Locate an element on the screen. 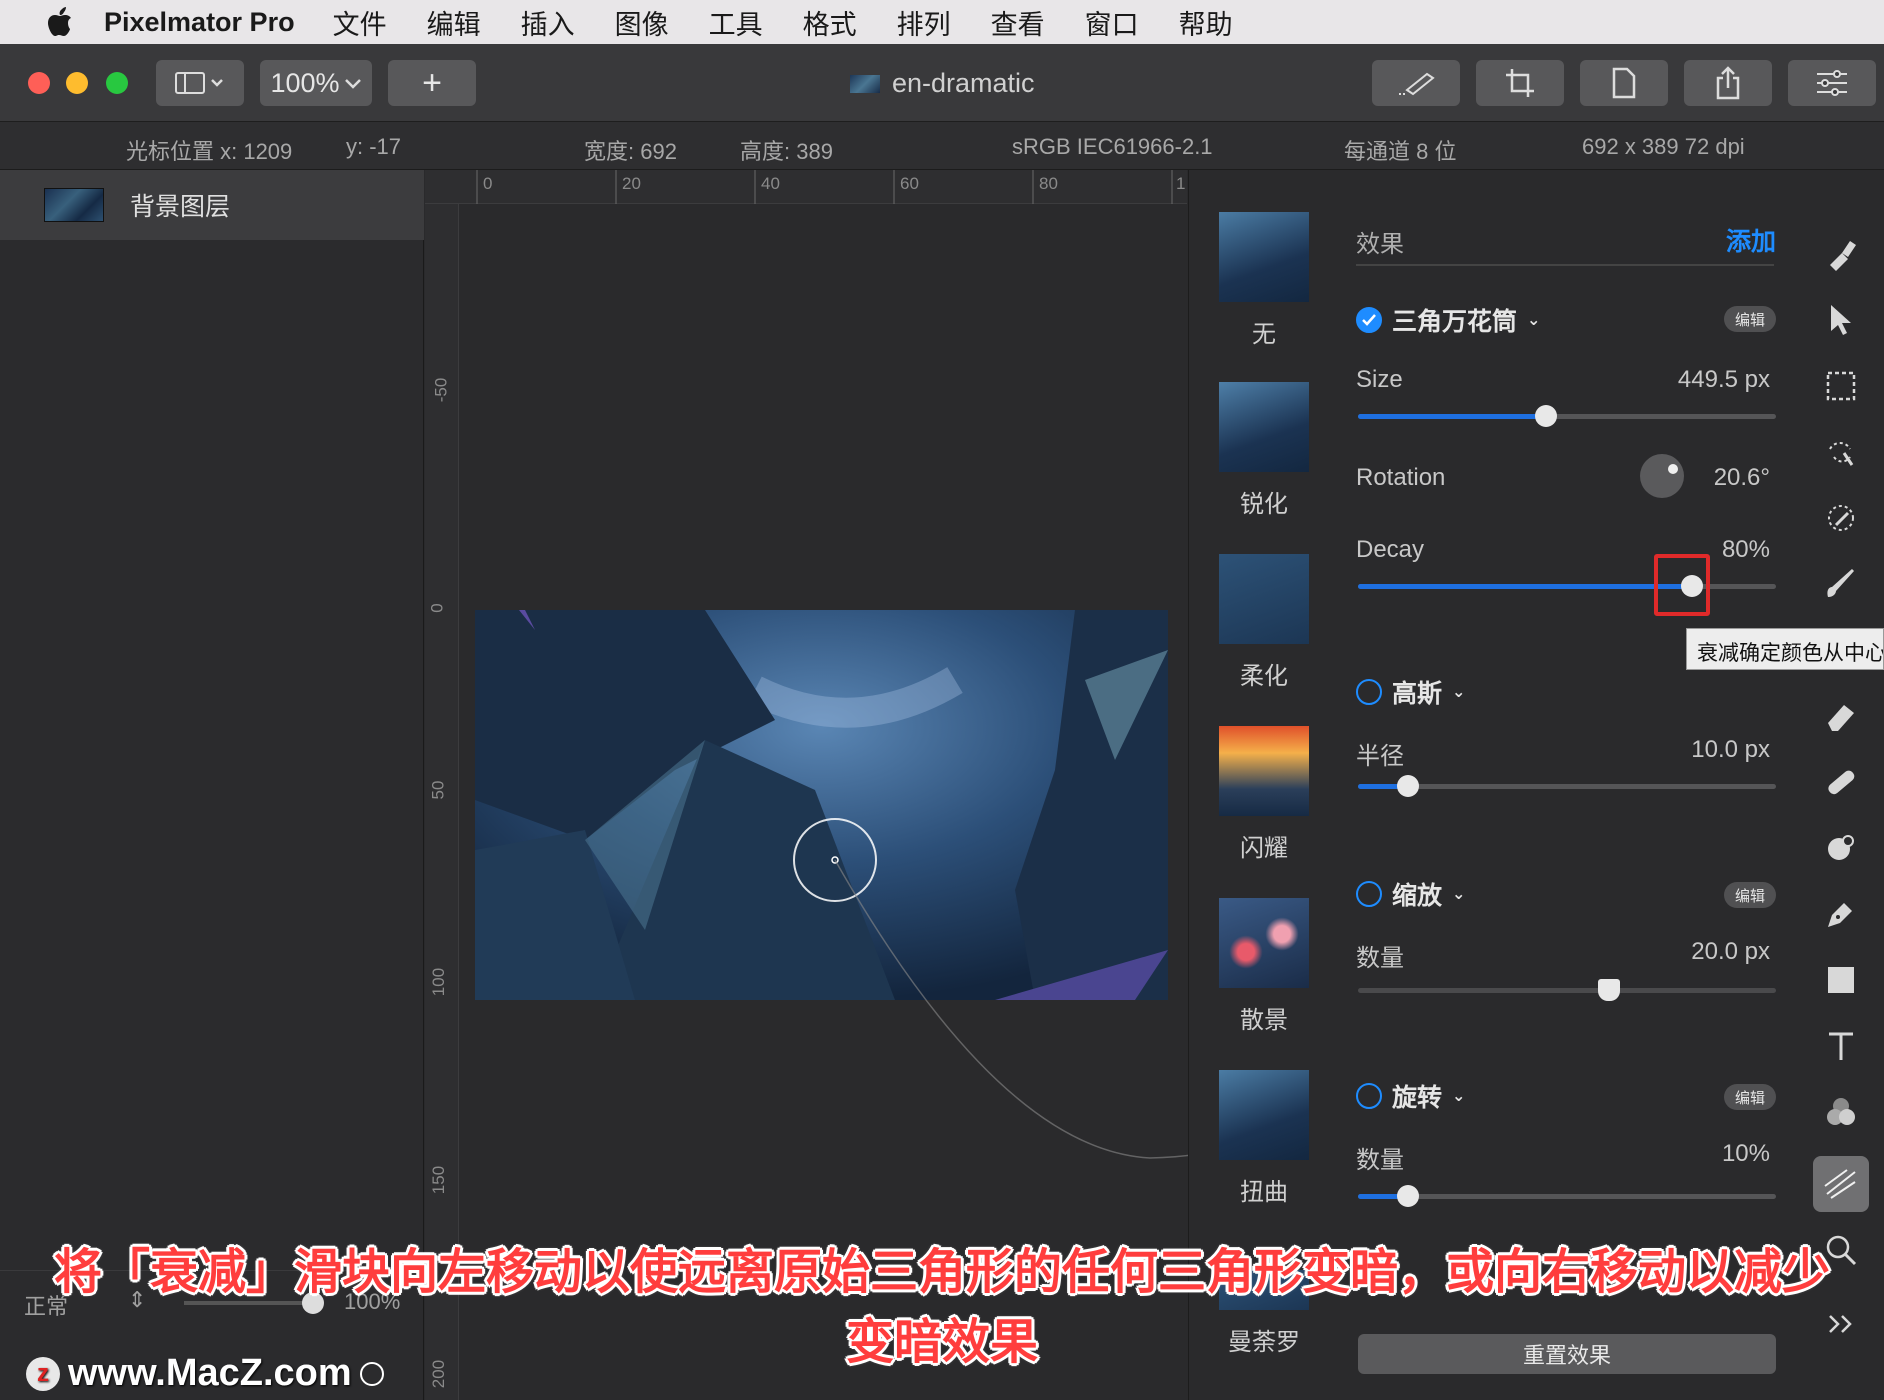 This screenshot has width=1884, height=1400. decay-slider is located at coordinates (1567, 586).